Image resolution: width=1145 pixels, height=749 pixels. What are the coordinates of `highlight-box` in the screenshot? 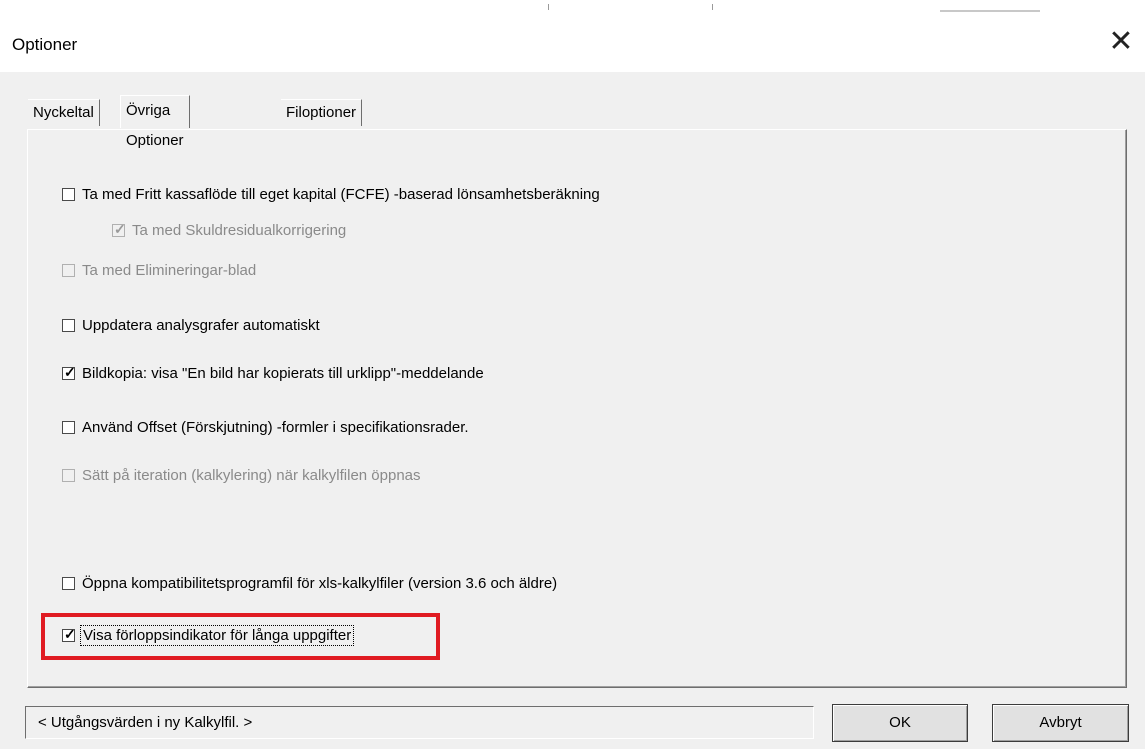 It's located at (240, 636).